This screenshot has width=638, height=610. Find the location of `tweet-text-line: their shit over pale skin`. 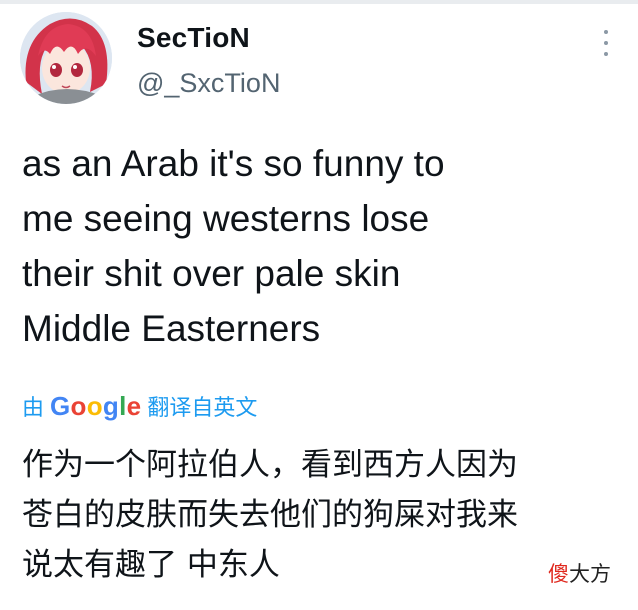

tweet-text-line: their shit over pale skin is located at coordinates (211, 273).